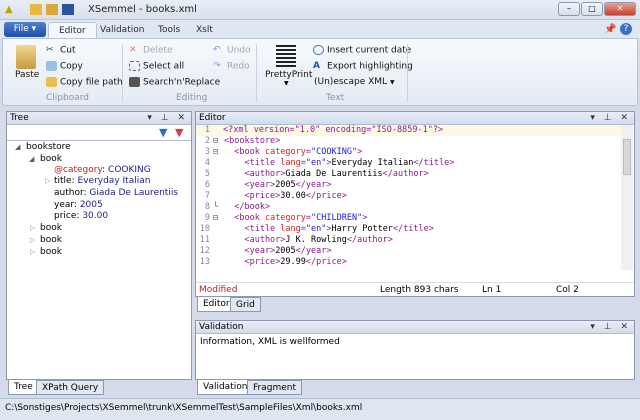 The width and height of the screenshot is (640, 420). What do you see at coordinates (326, 174) in the screenshot?
I see `code-line: <author>Giada De Laurentiis</author>` at bounding box center [326, 174].